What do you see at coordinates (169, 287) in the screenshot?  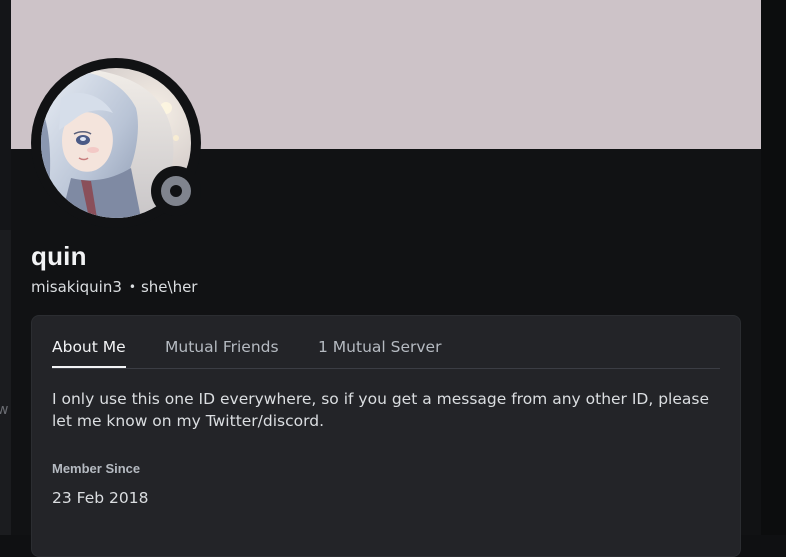 I see `pronouns: she\her` at bounding box center [169, 287].